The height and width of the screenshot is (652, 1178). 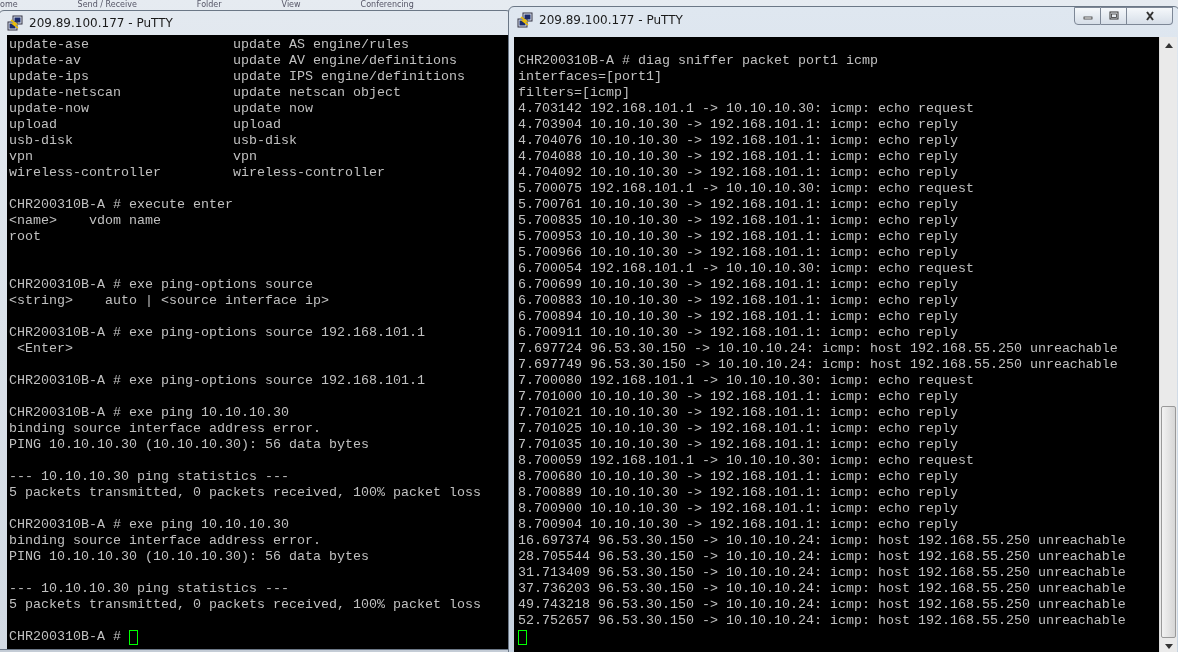 What do you see at coordinates (107, 5) in the screenshot?
I see `ribbon-tab: Send / Receive` at bounding box center [107, 5].